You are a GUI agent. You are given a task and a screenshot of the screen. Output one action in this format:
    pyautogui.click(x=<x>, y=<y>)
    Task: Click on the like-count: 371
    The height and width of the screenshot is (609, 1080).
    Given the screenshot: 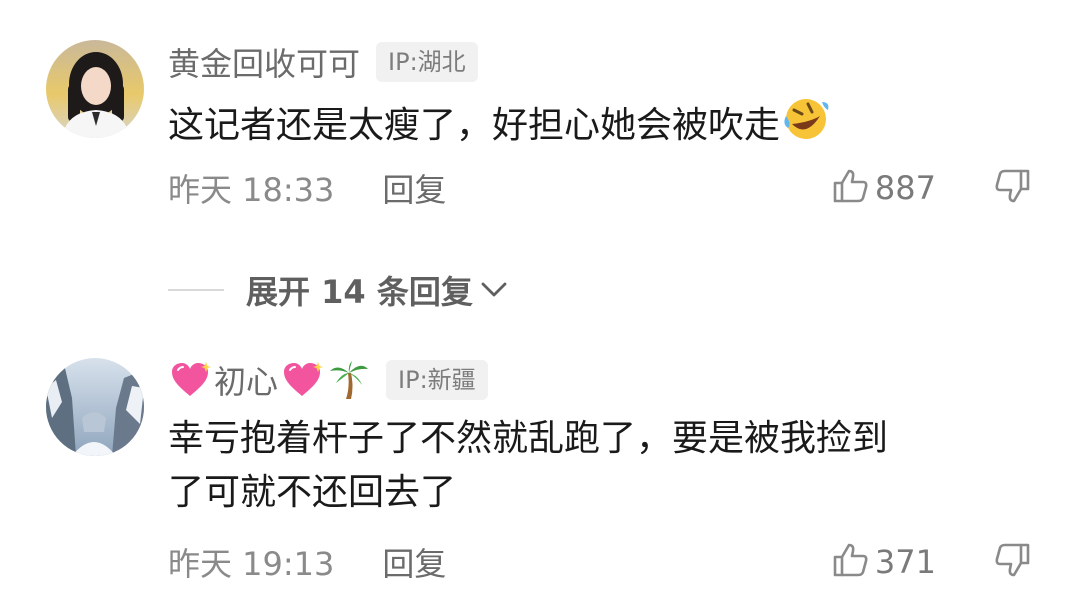 What is the action you would take?
    pyautogui.click(x=905, y=562)
    